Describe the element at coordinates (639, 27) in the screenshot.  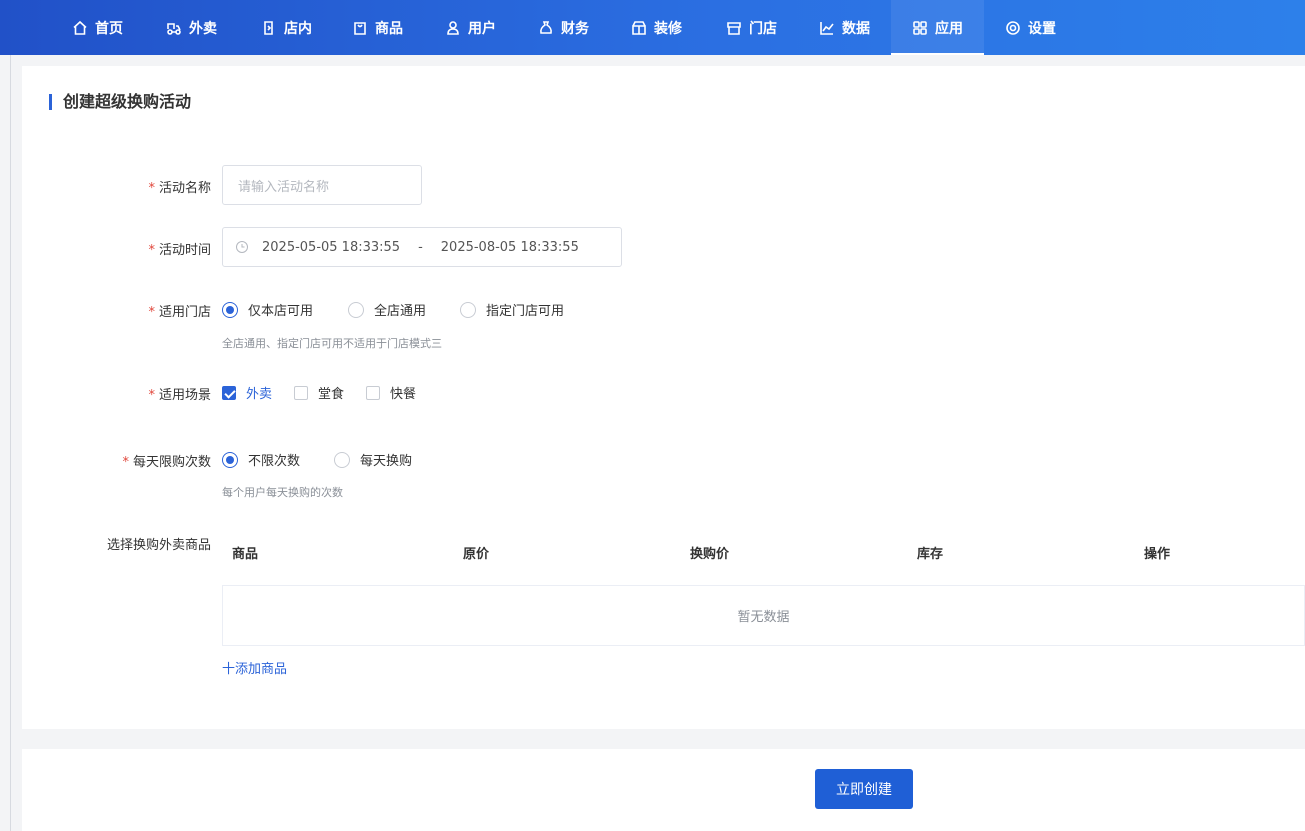
I see `decorate-icon` at that location.